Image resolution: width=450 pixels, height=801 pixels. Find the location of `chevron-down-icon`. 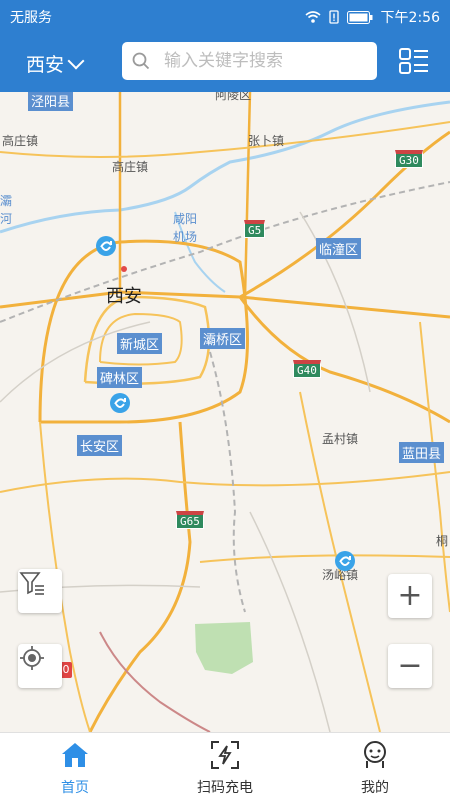

chevron-down-icon is located at coordinates (76, 60).